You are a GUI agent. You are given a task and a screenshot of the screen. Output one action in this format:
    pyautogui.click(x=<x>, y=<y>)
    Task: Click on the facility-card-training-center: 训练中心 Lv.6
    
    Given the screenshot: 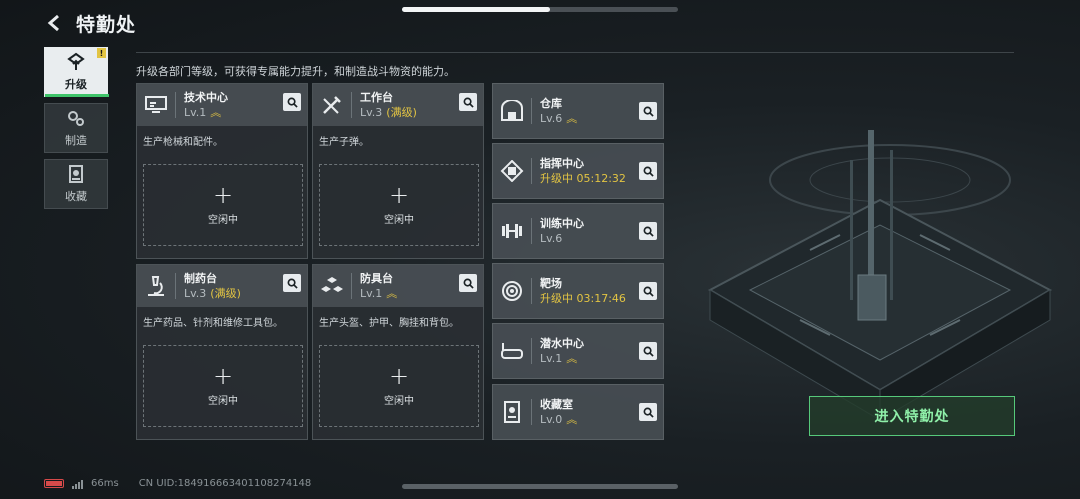 What is the action you would take?
    pyautogui.click(x=578, y=231)
    